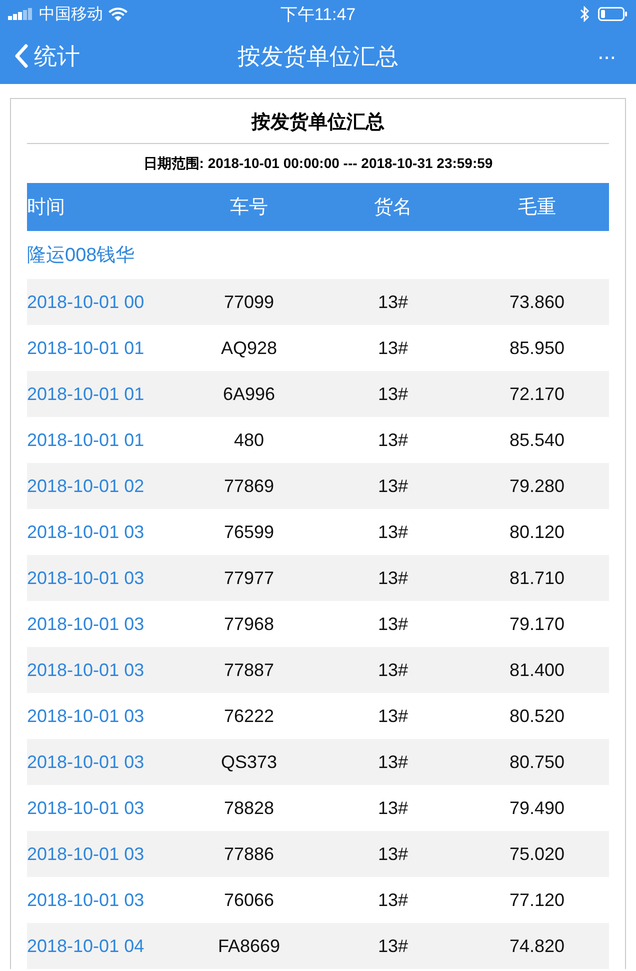  I want to click on table-cell-text: 2018-10-01 02, so click(86, 486).